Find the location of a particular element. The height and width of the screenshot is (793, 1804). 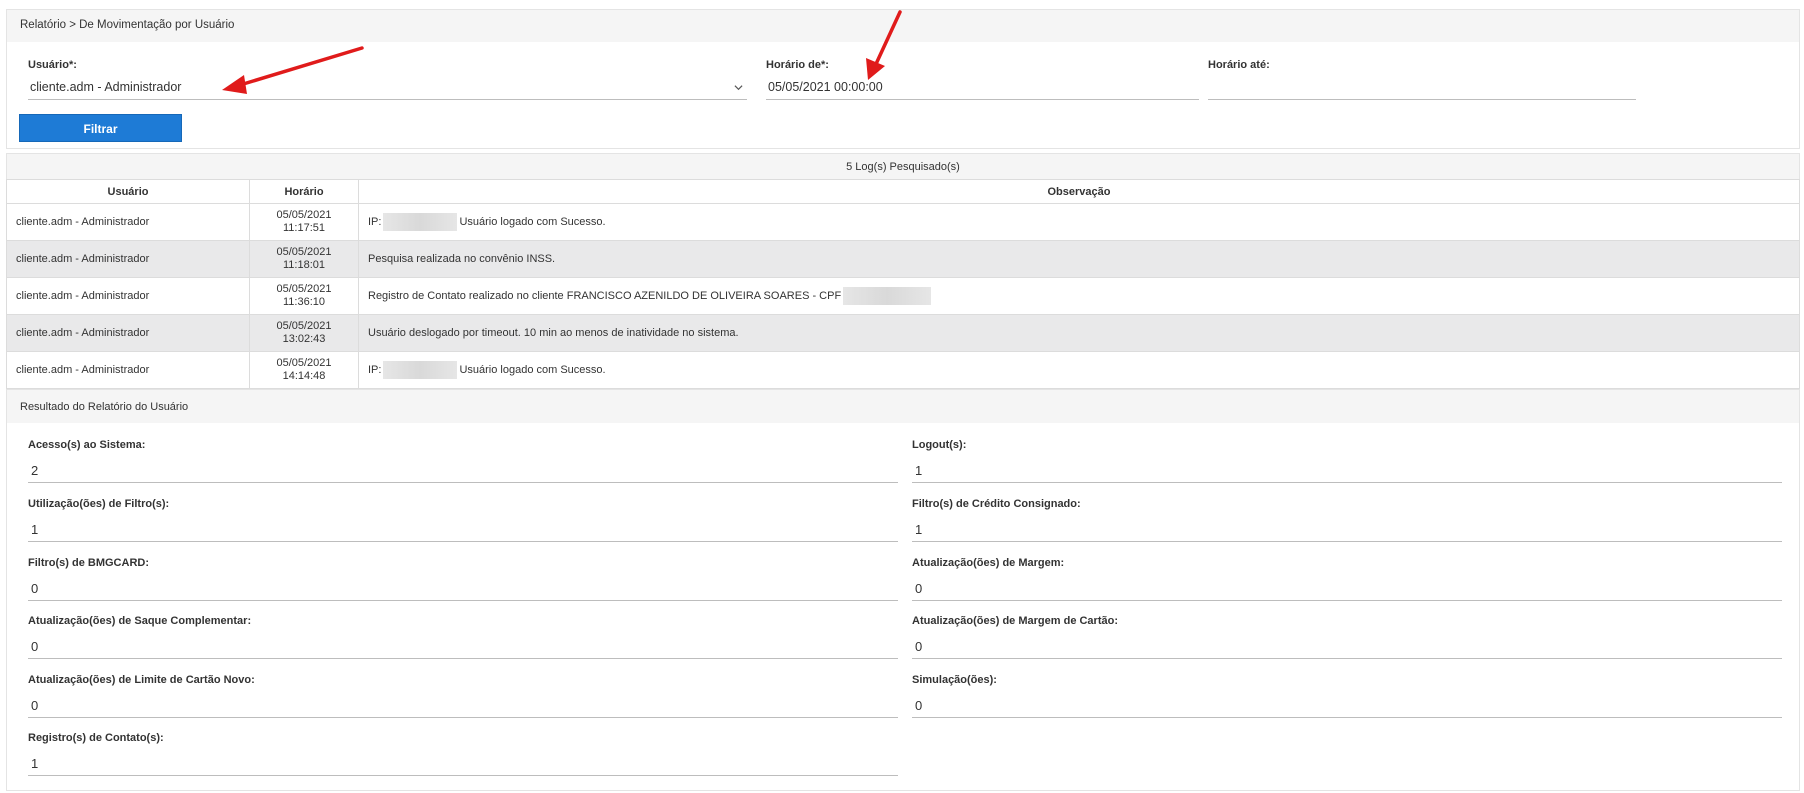

row-horario: 05/05/2021 11:18:01 is located at coordinates (304, 259).